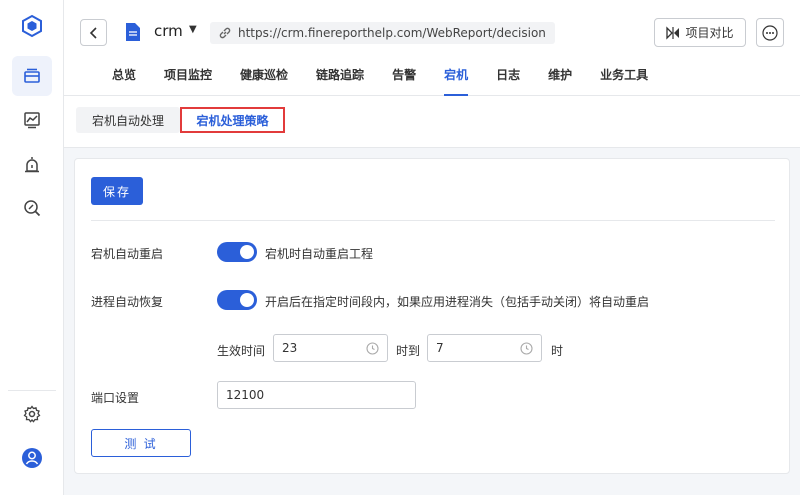  I want to click on port-input: 12100, so click(316, 395).